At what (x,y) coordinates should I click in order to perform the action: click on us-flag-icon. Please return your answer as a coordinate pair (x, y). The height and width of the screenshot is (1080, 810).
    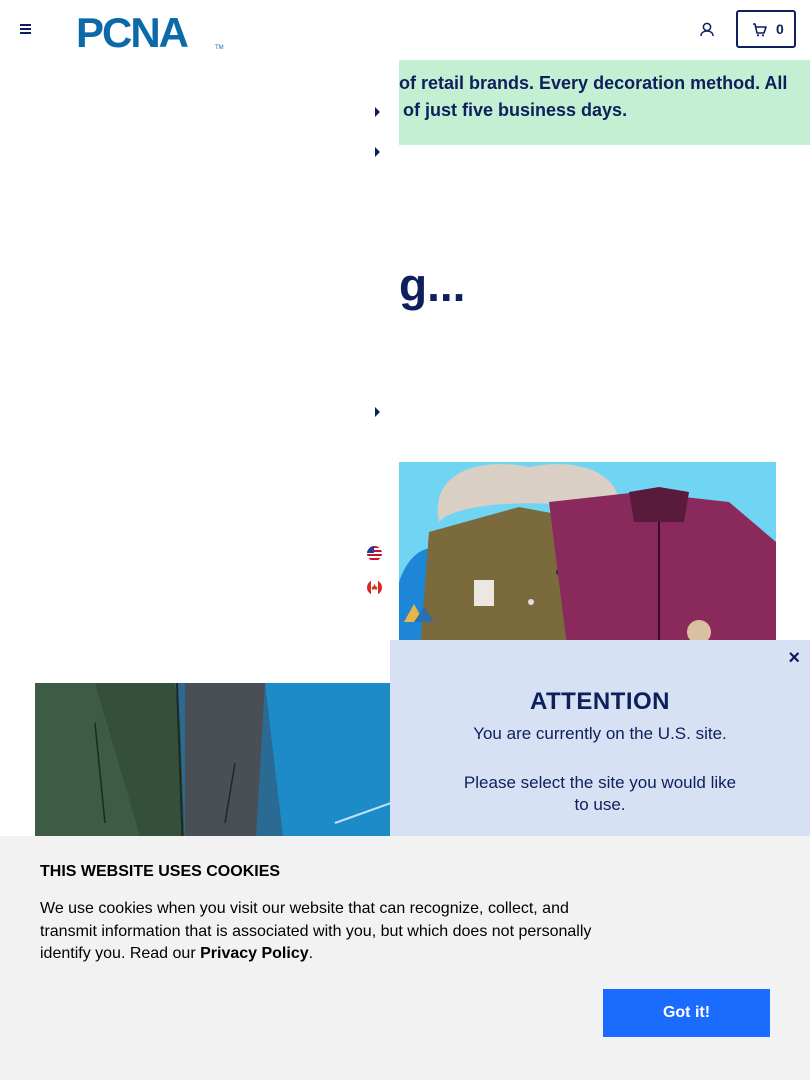
    Looking at the image, I should click on (374, 553).